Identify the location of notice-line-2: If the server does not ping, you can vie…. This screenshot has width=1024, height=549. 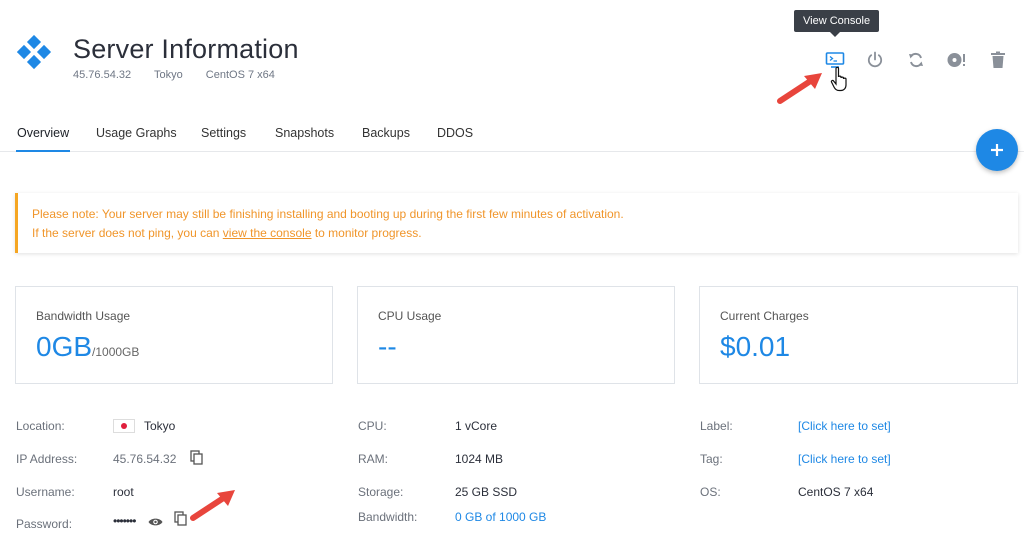
(518, 233).